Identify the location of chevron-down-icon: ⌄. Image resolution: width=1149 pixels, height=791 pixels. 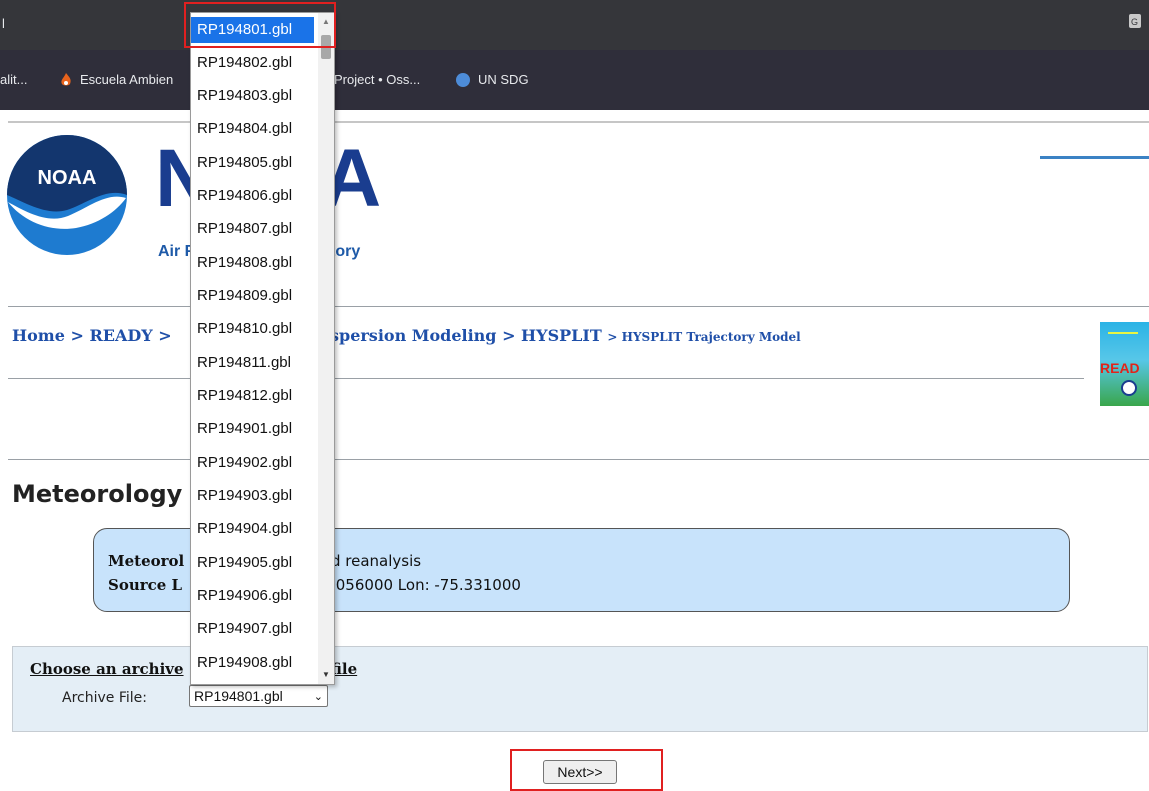
(318, 696).